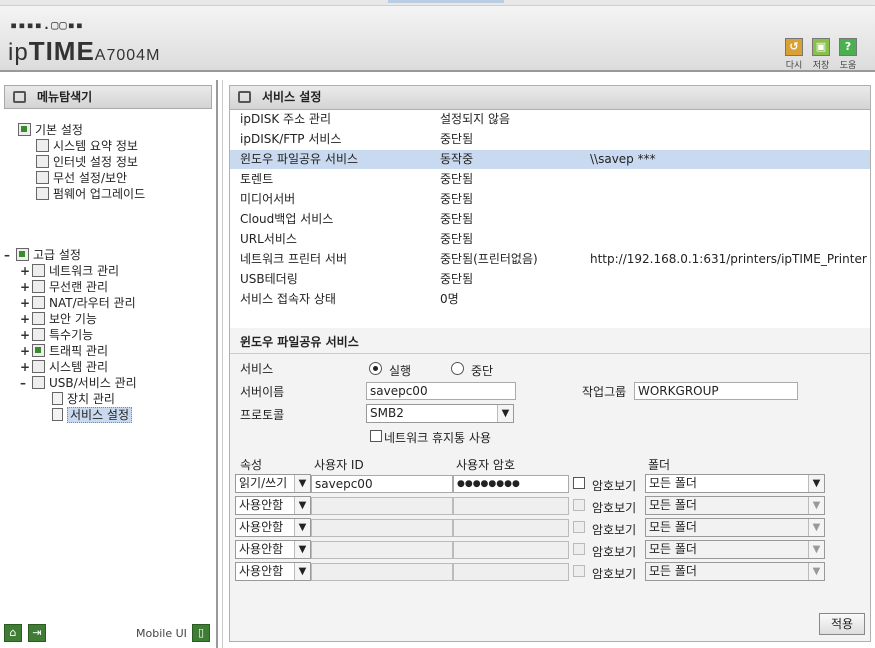 The image size is (875, 648). I want to click on mobile-icon: ▯, so click(201, 633).